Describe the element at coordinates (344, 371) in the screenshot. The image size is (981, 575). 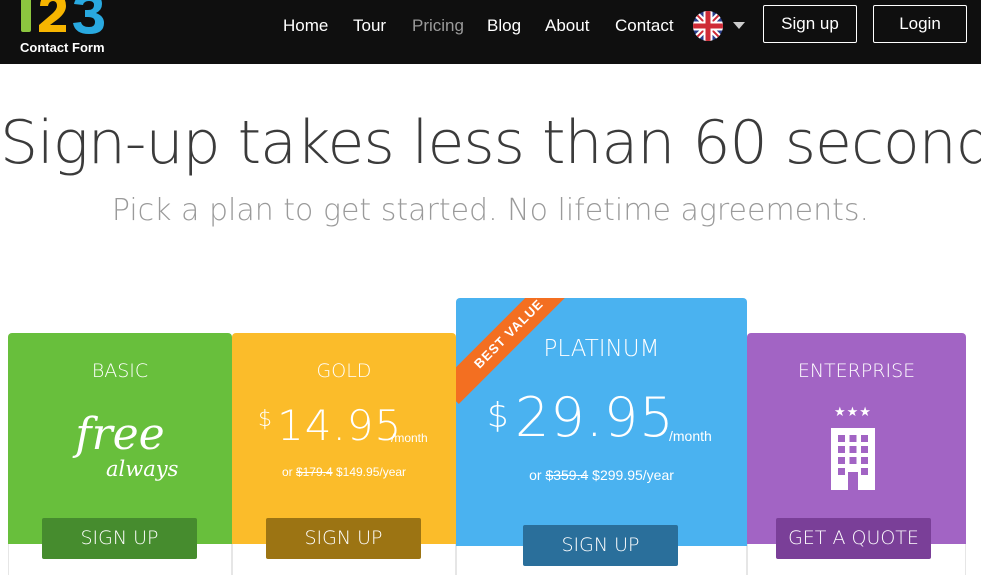
I see `plan-name: GOLD` at that location.